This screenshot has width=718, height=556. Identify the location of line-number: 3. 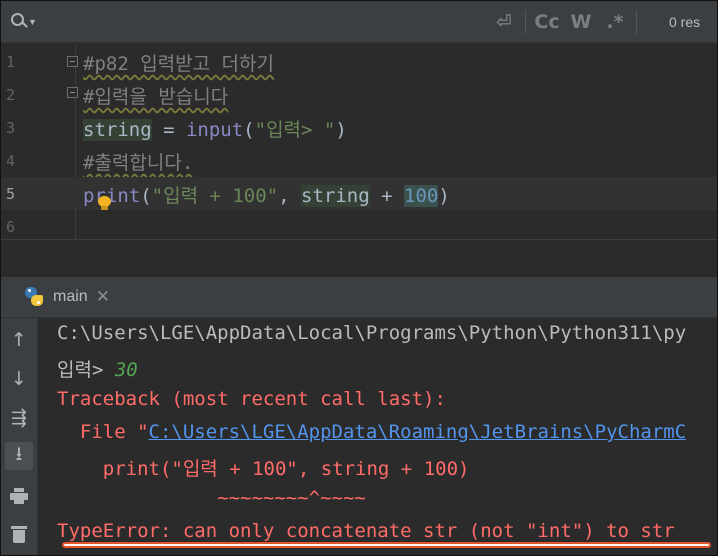
(11, 128).